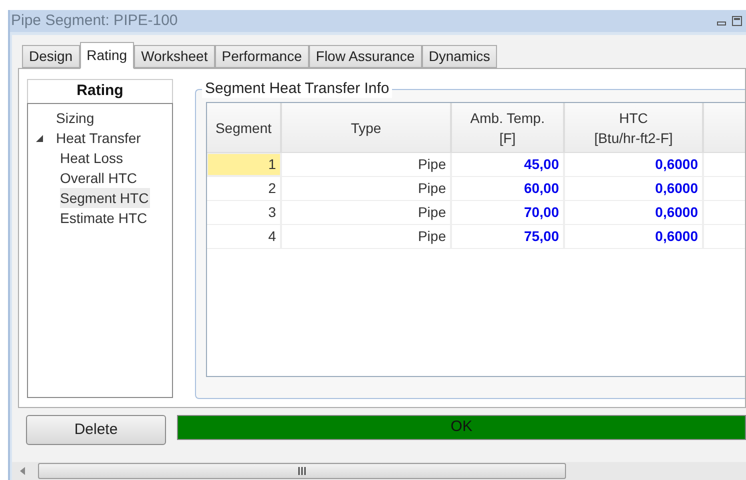  What do you see at coordinates (105, 198) in the screenshot?
I see `tree-item: Segment HTC` at bounding box center [105, 198].